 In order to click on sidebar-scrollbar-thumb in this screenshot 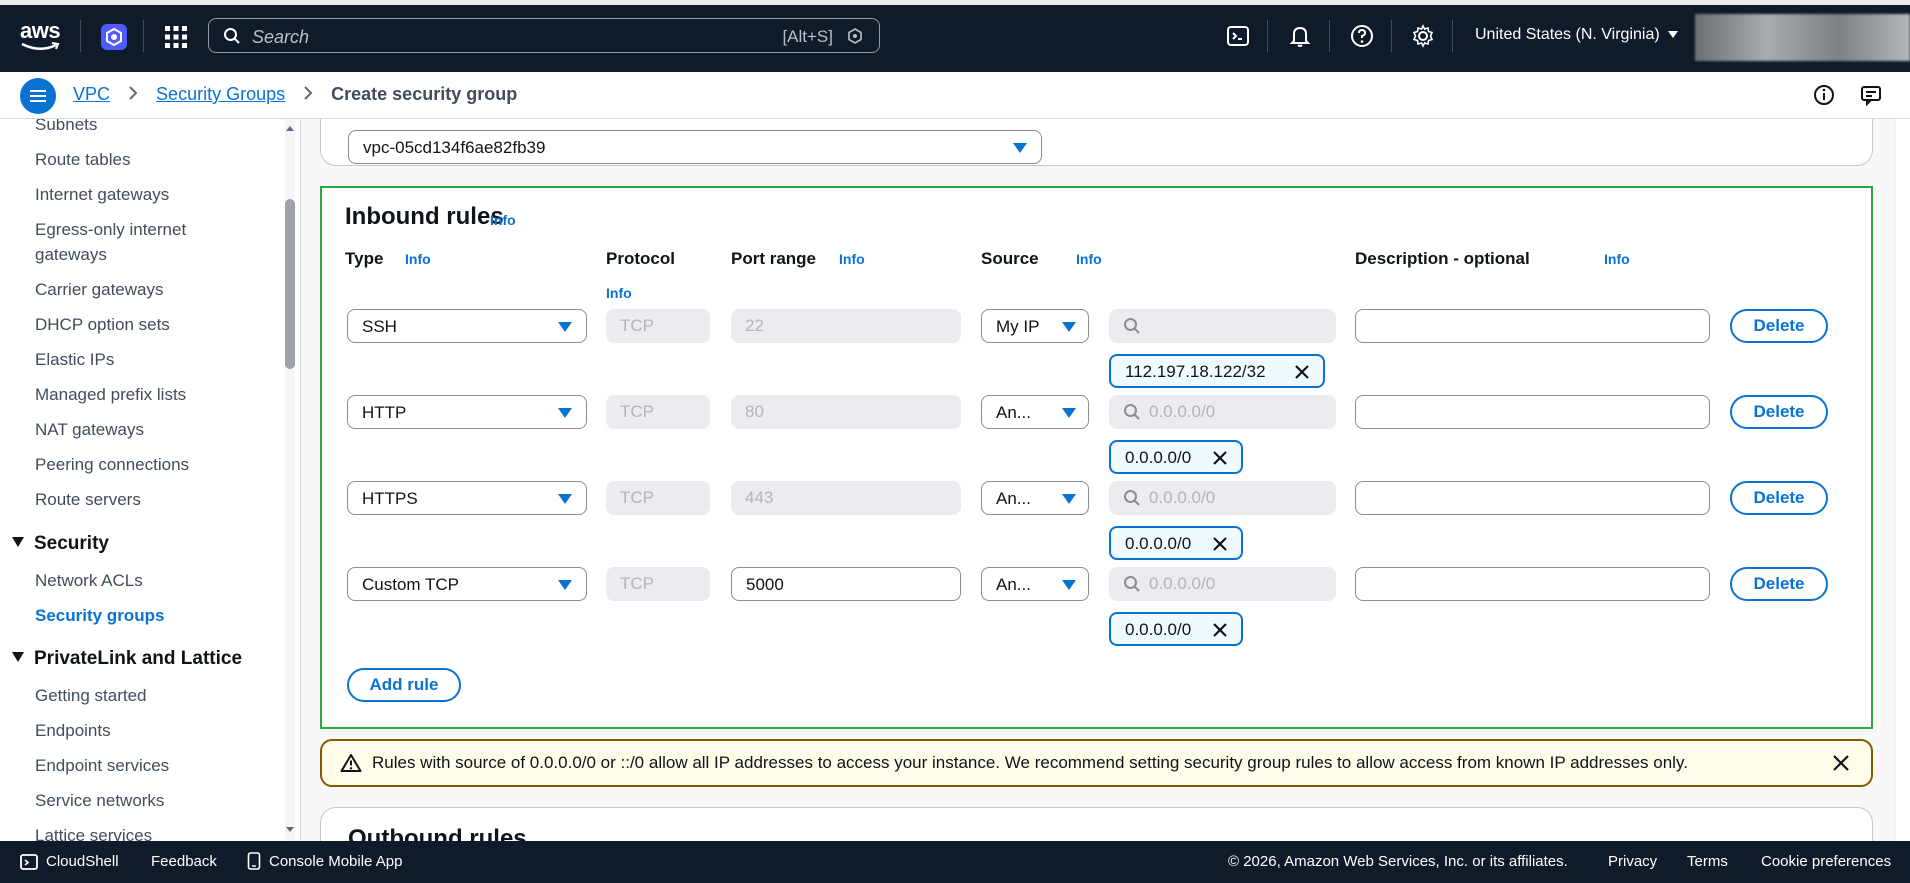, I will do `click(290, 284)`.